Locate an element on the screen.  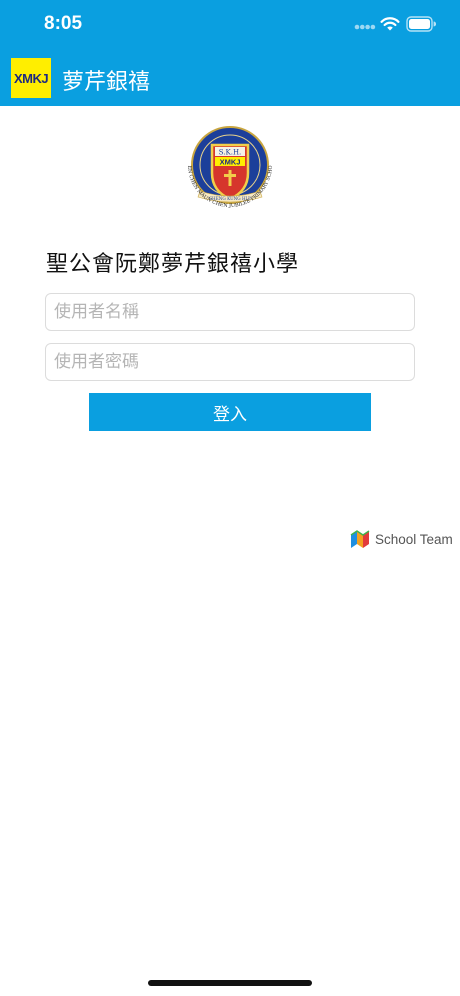
app-logo: XMKJ is located at coordinates (31, 78).